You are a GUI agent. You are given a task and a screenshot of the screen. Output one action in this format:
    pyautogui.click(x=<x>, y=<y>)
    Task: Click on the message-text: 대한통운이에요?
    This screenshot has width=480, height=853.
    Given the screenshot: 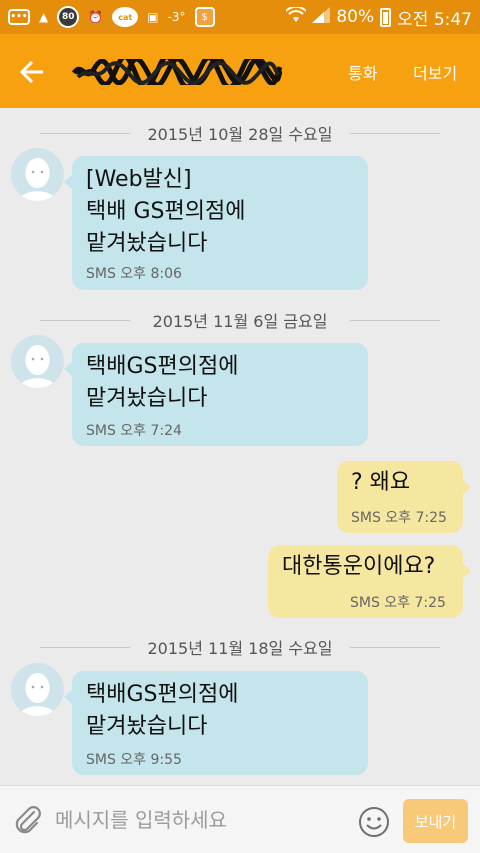 What is the action you would take?
    pyautogui.click(x=359, y=566)
    